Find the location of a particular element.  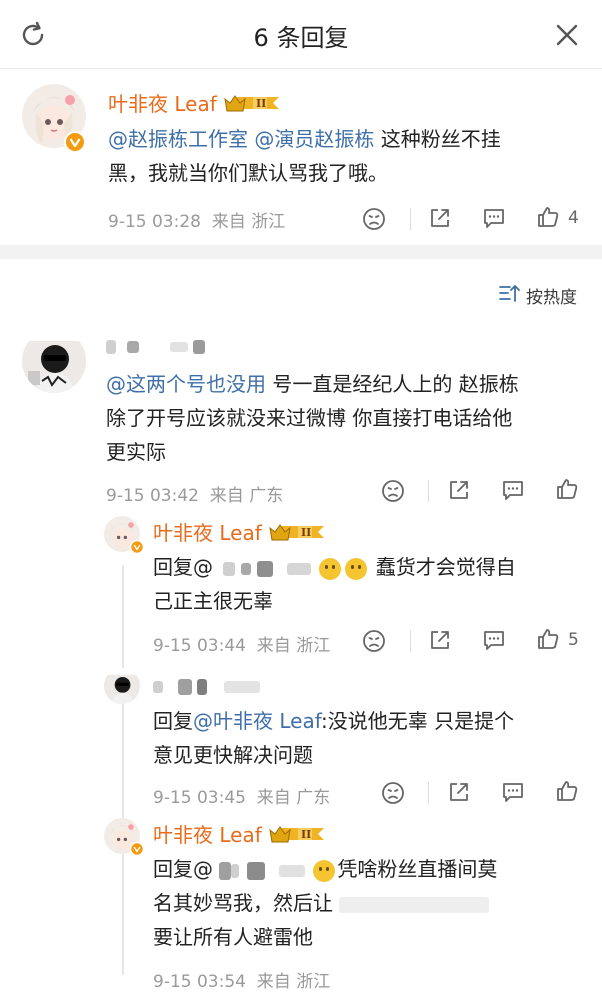

mention-link: @演员赵振栋 is located at coordinates (314, 139).